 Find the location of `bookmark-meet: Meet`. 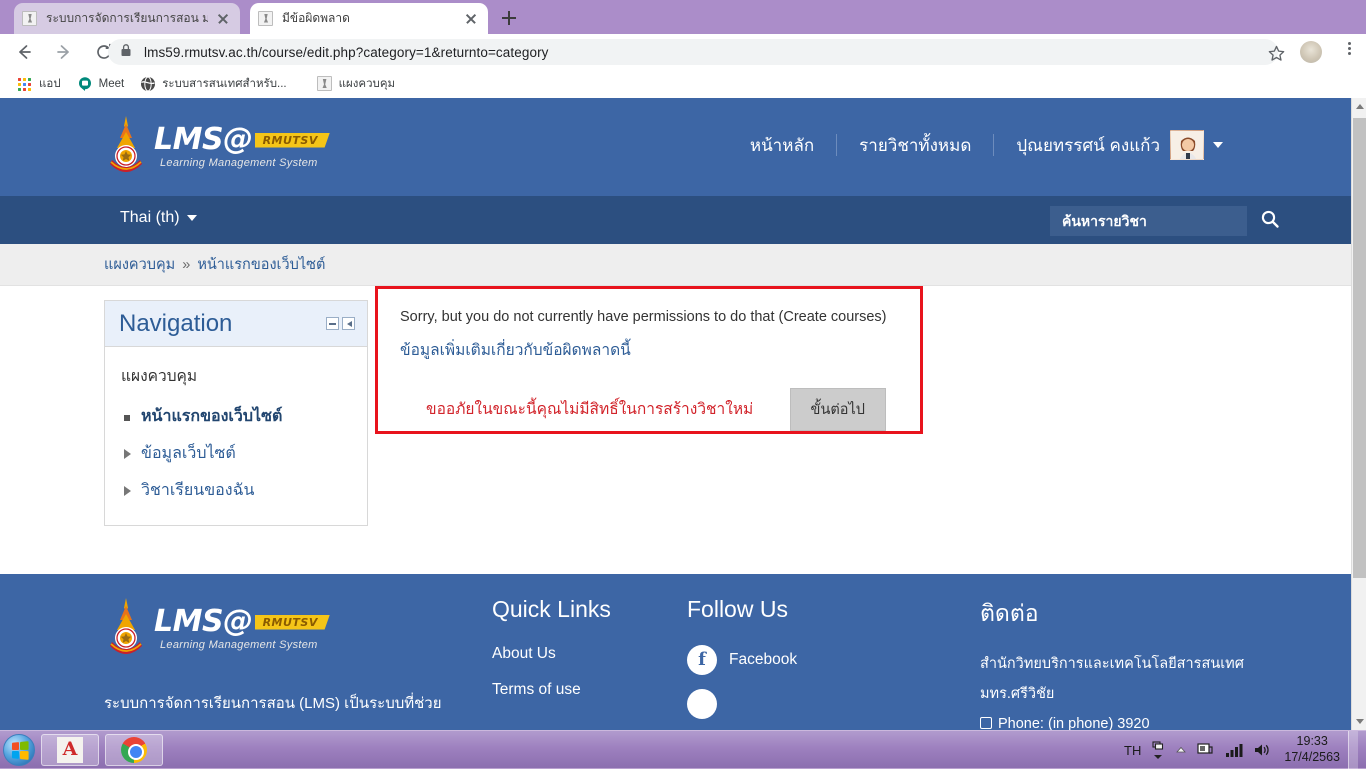

bookmark-meet: Meet is located at coordinates (101, 84).